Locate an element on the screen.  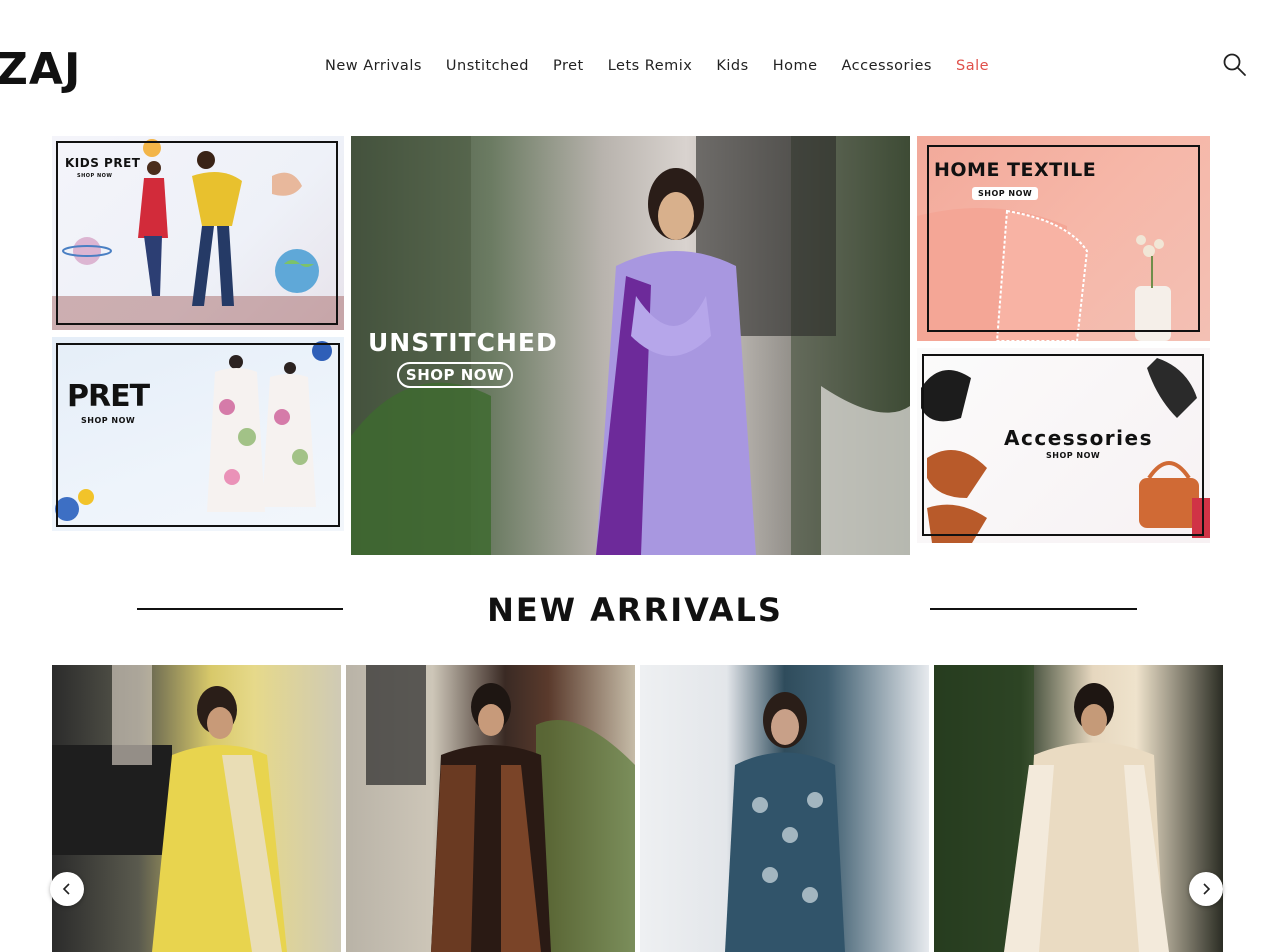
chevron-right-icon is located at coordinates (1207, 889).